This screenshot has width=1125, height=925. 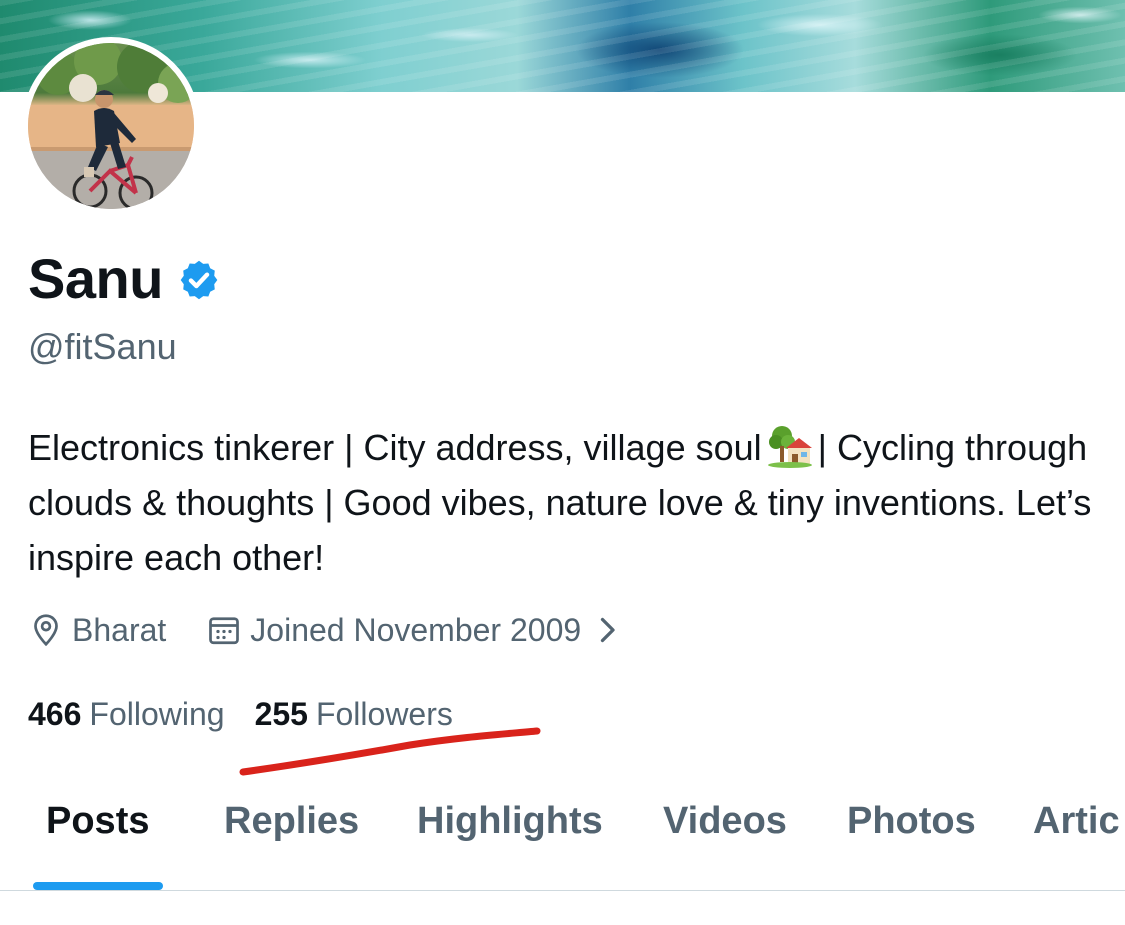 What do you see at coordinates (102, 346) in the screenshot?
I see `profile-handle: @fitSanu` at bounding box center [102, 346].